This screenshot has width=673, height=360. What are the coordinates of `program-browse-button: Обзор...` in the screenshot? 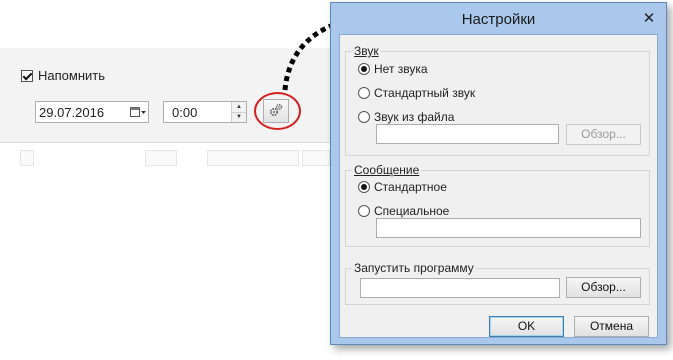 It's located at (603, 287).